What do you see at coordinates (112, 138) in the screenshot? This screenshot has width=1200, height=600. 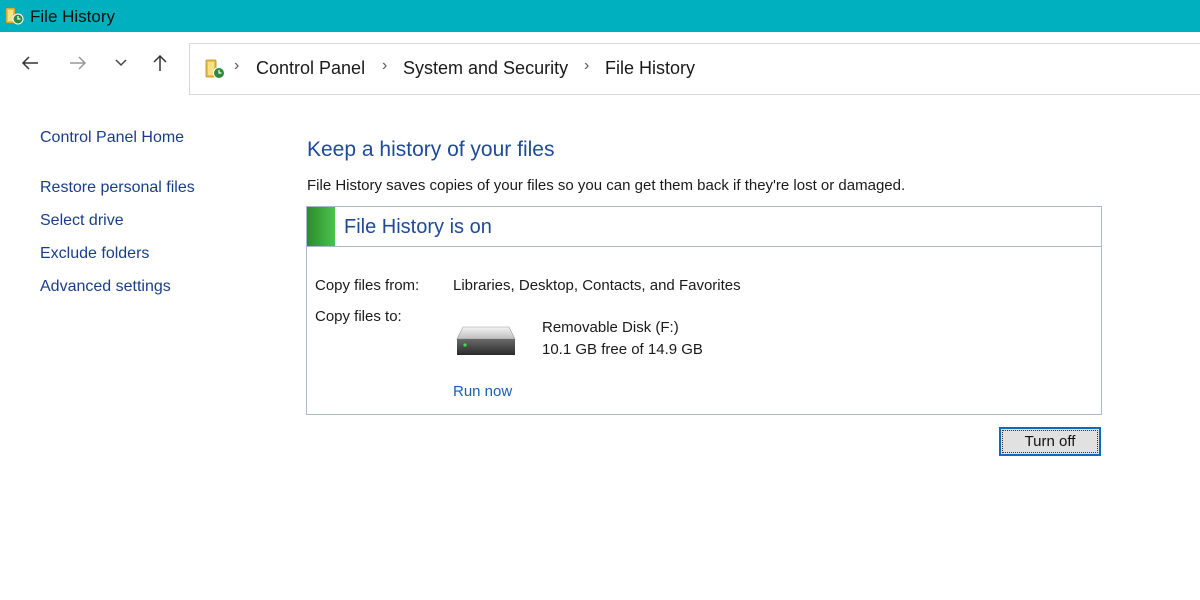 I see `sidebar-control-panel-home: Control Panel Home` at bounding box center [112, 138].